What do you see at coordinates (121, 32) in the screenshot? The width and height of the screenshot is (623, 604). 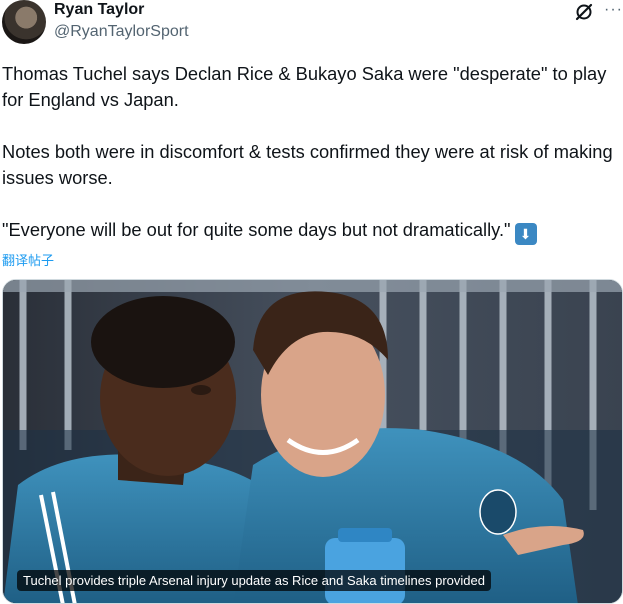 I see `author-handle: @RyanTaylorSport` at bounding box center [121, 32].